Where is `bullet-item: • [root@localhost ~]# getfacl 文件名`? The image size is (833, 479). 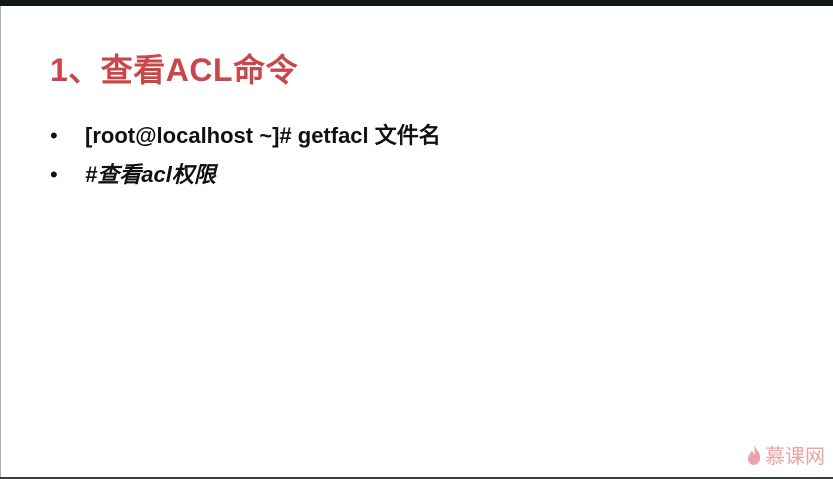
bullet-item: • [root@localhost ~]# getfacl 文件名 is located at coordinates (245, 139).